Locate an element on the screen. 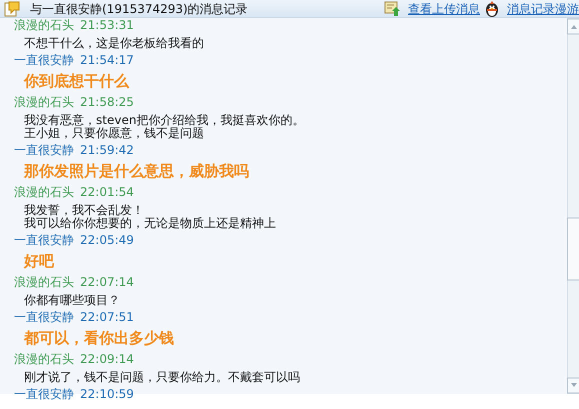 The image size is (579, 409). message-text: 都可以，看你出多少钱 is located at coordinates (99, 338).